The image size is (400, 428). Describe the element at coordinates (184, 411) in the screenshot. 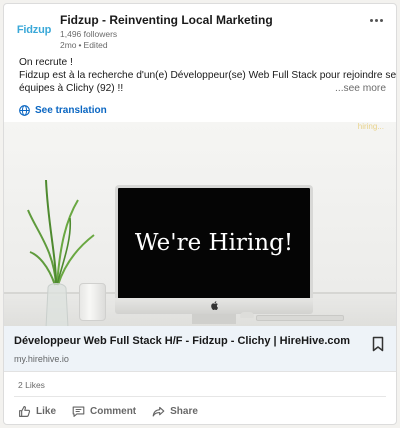

I see `share-label: Share` at that location.